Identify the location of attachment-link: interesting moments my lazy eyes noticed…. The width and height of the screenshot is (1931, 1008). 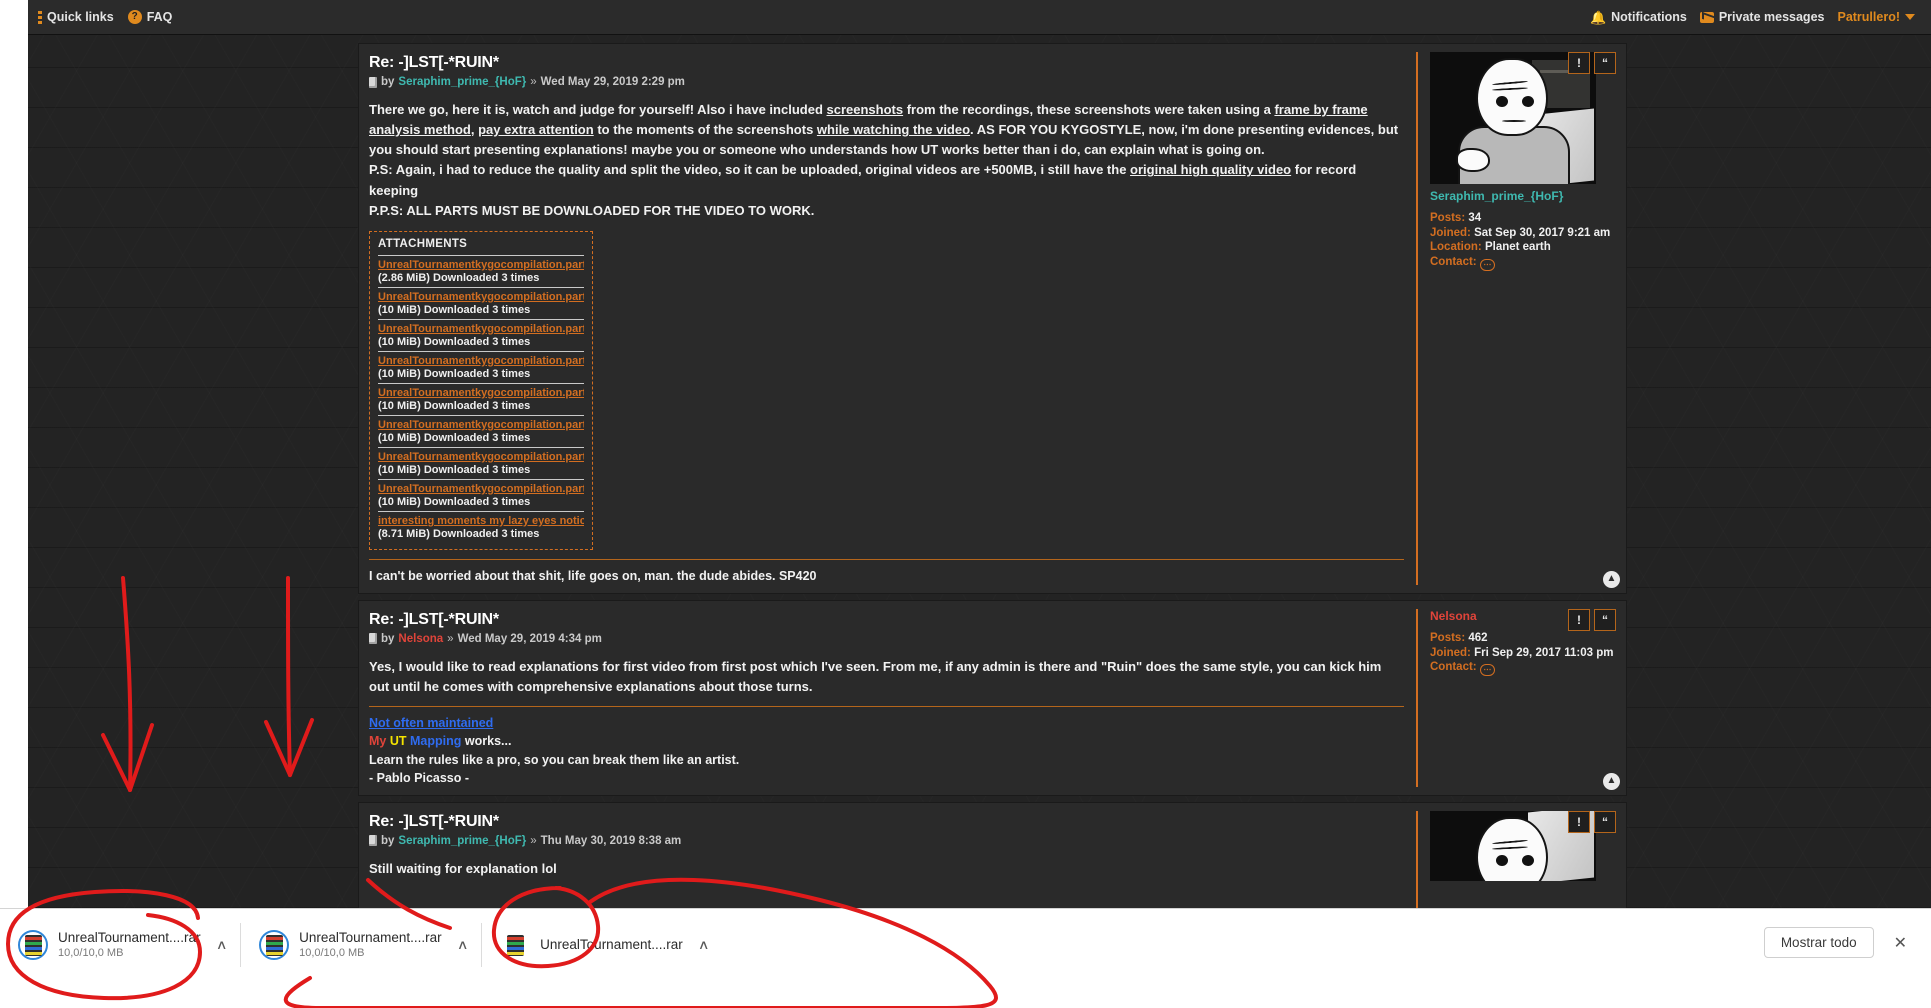
(481, 521).